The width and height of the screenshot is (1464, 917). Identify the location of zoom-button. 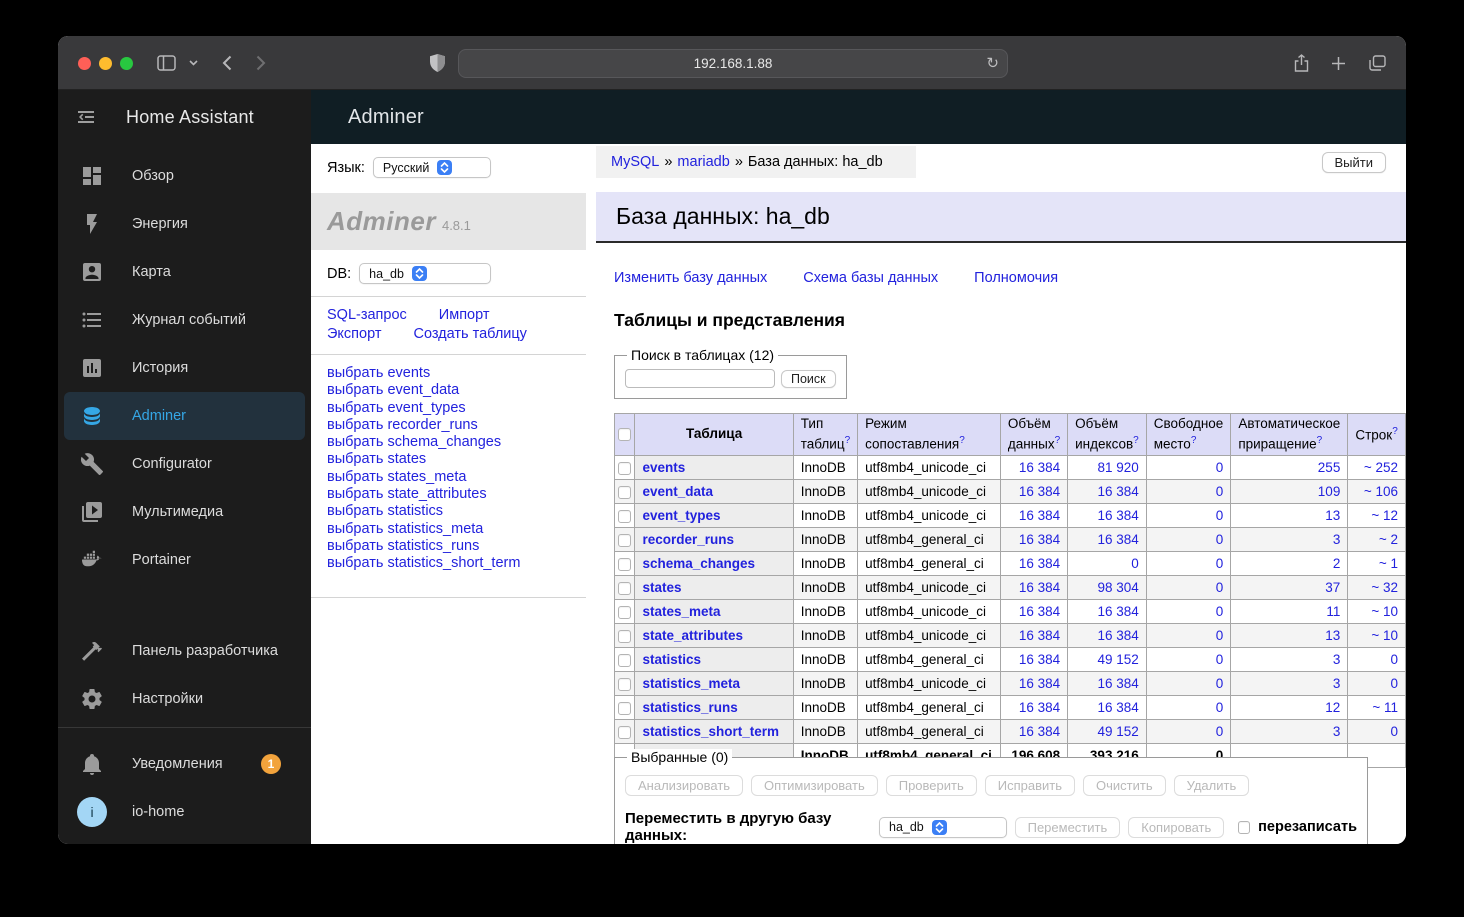
(126, 63).